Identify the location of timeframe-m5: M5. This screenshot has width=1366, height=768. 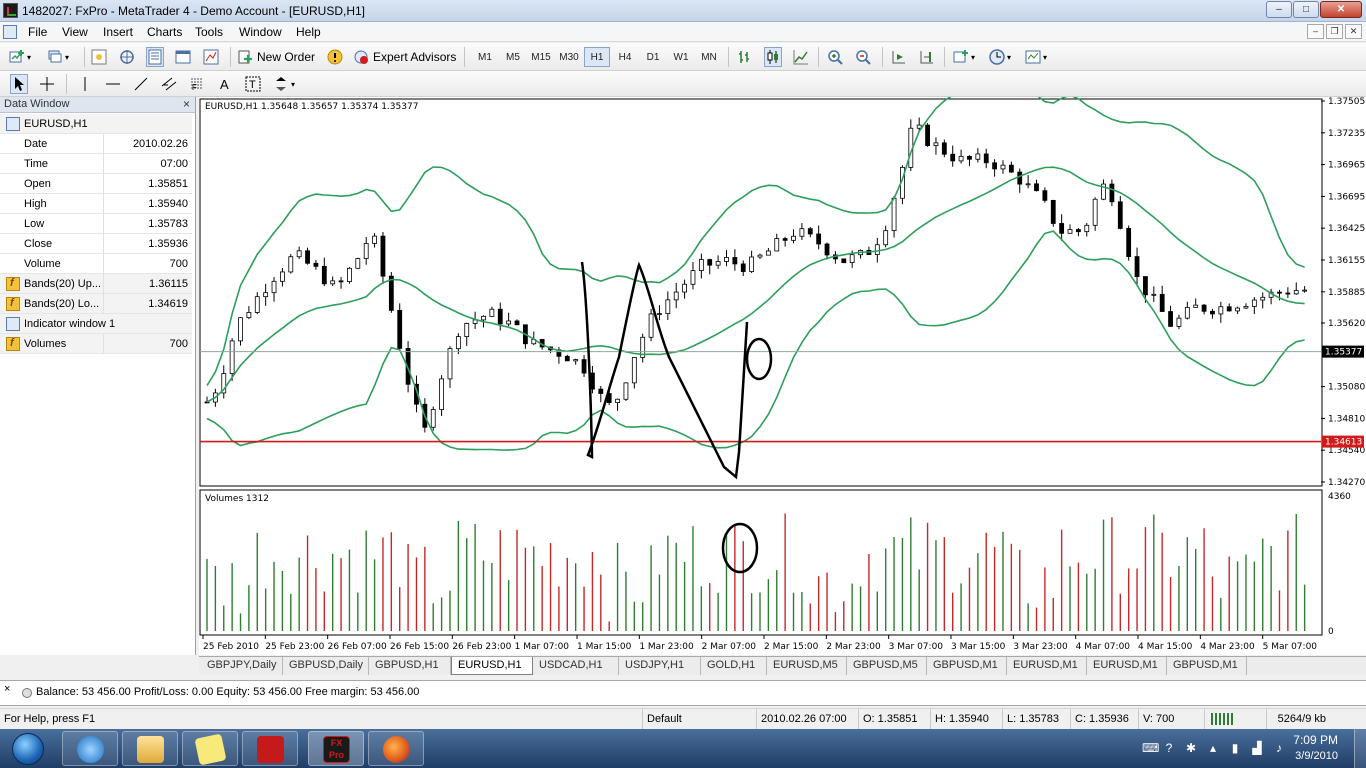
(513, 57).